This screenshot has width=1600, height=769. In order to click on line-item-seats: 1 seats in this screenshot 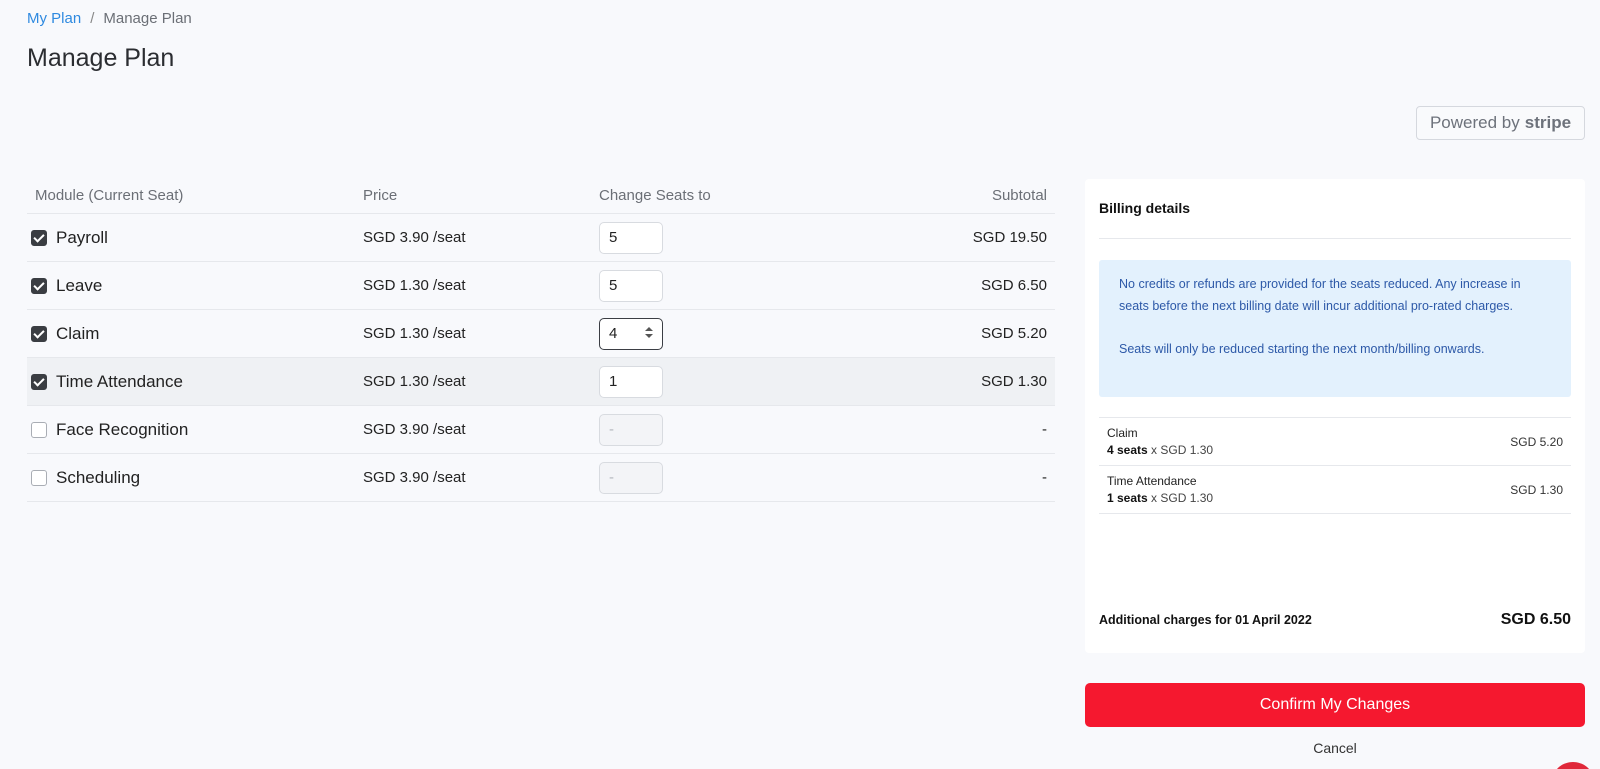, I will do `click(1127, 498)`.